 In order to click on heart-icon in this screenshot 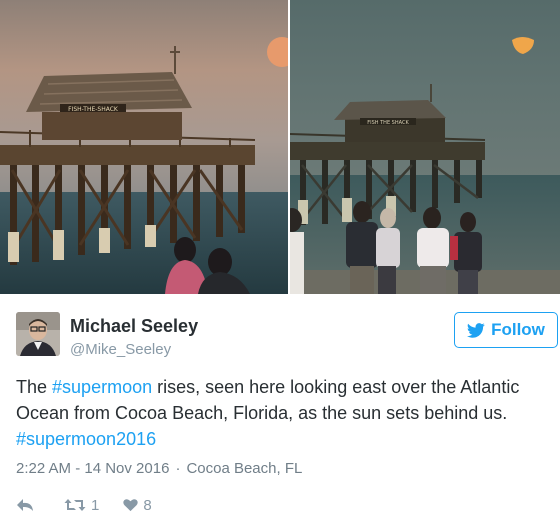, I will do `click(131, 505)`.